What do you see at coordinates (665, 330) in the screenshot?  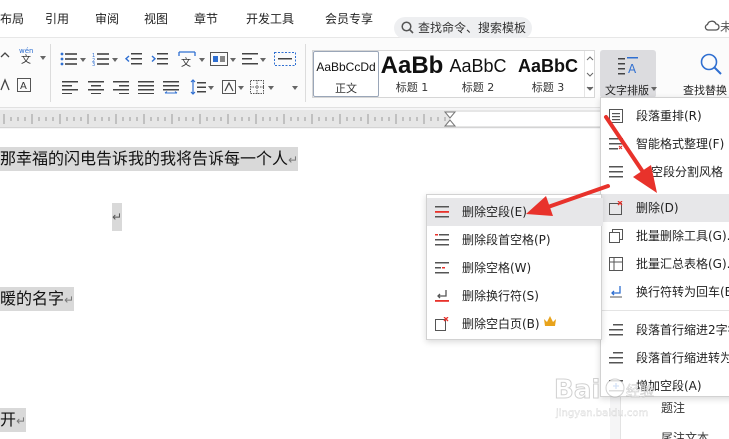 I see `menu-item-first-line-indent: 段落首行缩进2字符` at bounding box center [665, 330].